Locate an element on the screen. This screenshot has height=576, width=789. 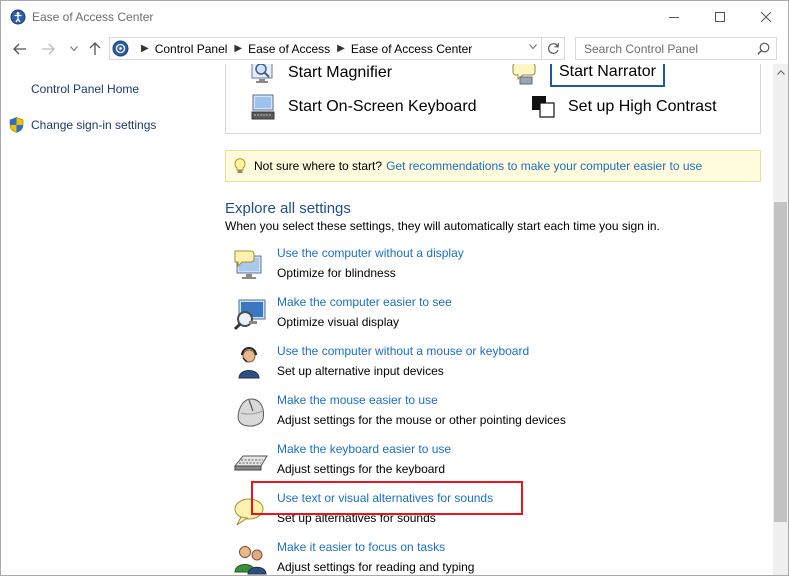
start-magnifier-button: Start Magnifier is located at coordinates (321, 75).